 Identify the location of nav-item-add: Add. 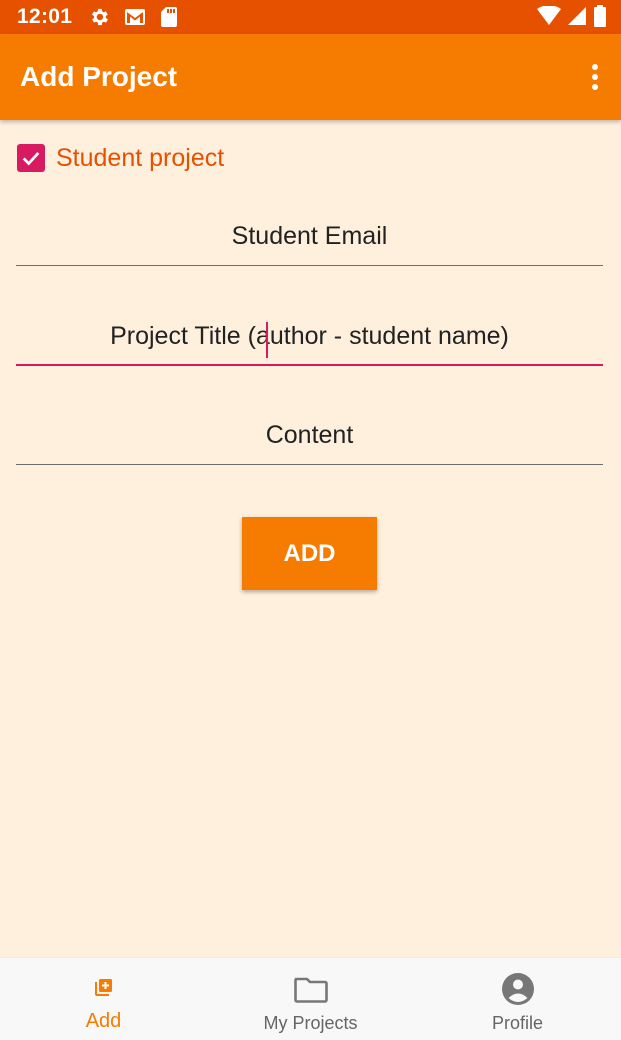
(103, 999).